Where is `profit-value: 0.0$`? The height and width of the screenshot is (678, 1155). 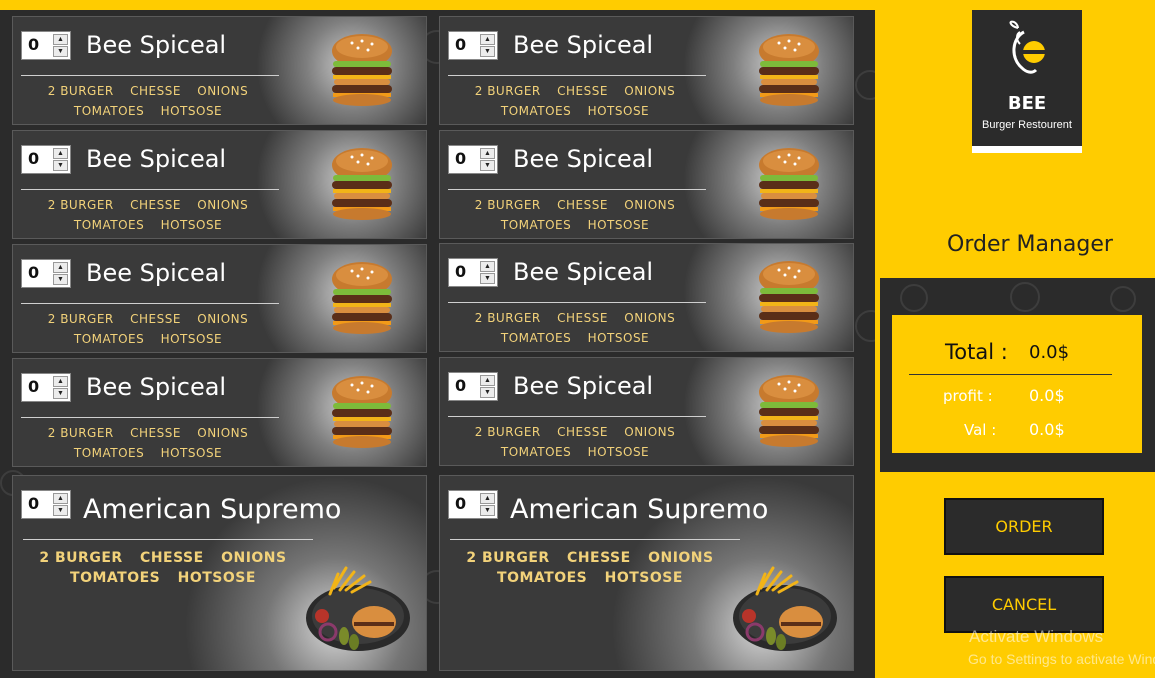
profit-value: 0.0$ is located at coordinates (1047, 395).